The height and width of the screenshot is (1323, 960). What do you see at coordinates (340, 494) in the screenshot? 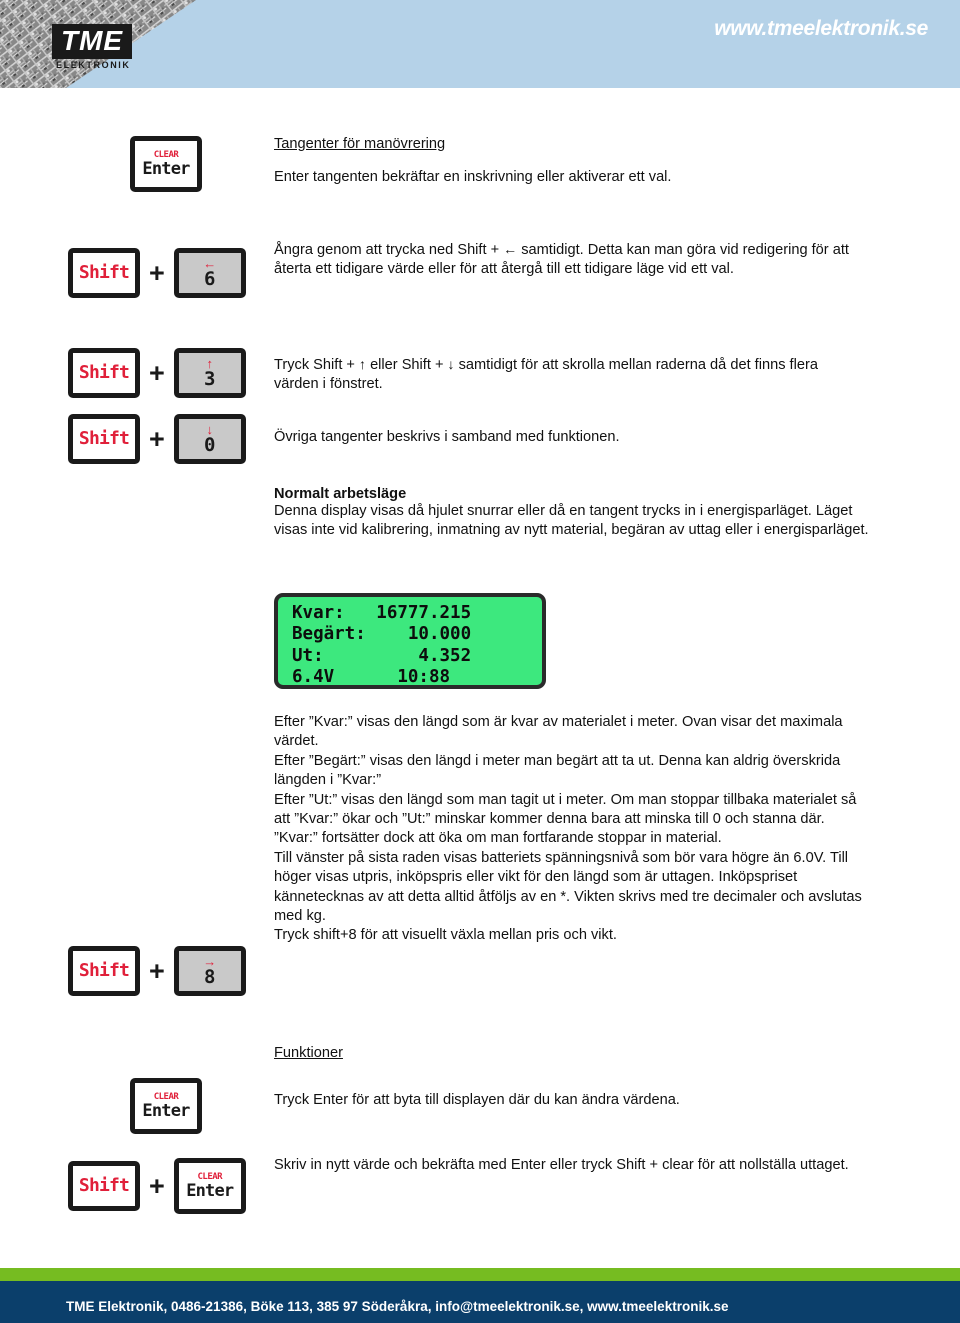
I see `normal-mode-heading: Normalt arbetsläge` at bounding box center [340, 494].